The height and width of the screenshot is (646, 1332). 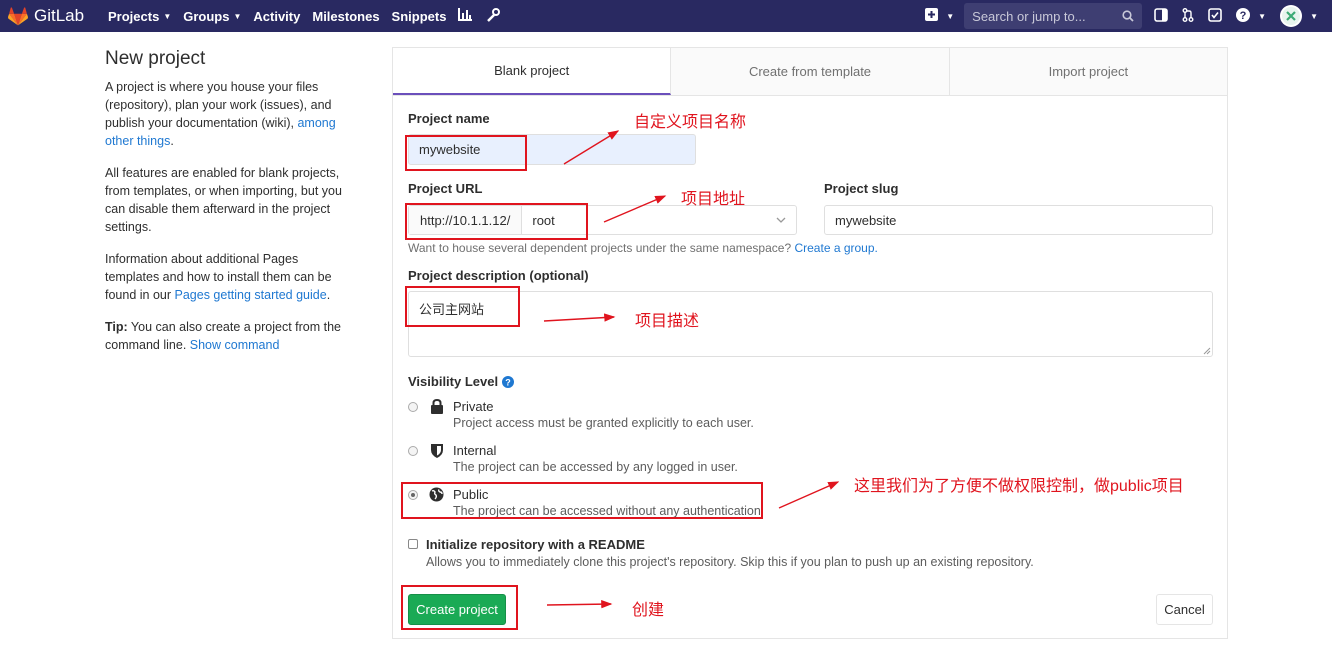 I want to click on description-label: Project description (optional), so click(x=498, y=275).